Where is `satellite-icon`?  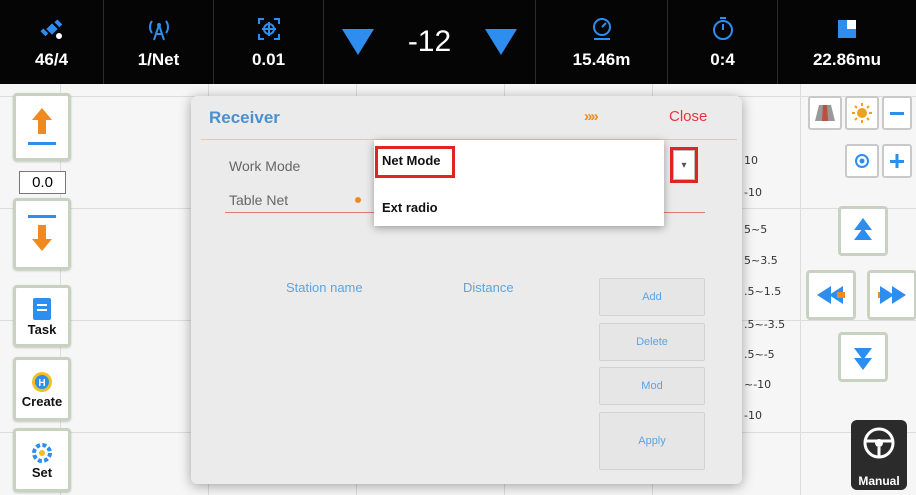 satellite-icon is located at coordinates (52, 29).